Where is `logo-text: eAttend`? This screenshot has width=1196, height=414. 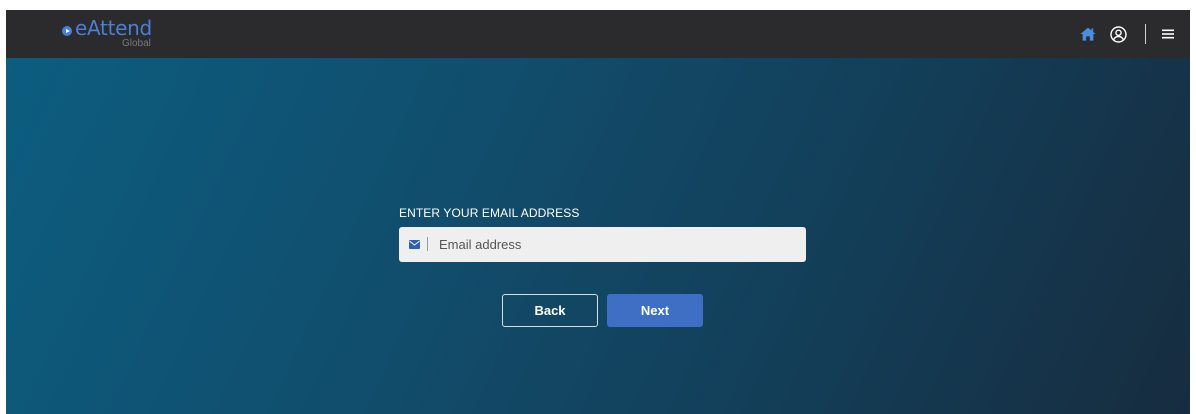
logo-text: eAttend is located at coordinates (113, 28).